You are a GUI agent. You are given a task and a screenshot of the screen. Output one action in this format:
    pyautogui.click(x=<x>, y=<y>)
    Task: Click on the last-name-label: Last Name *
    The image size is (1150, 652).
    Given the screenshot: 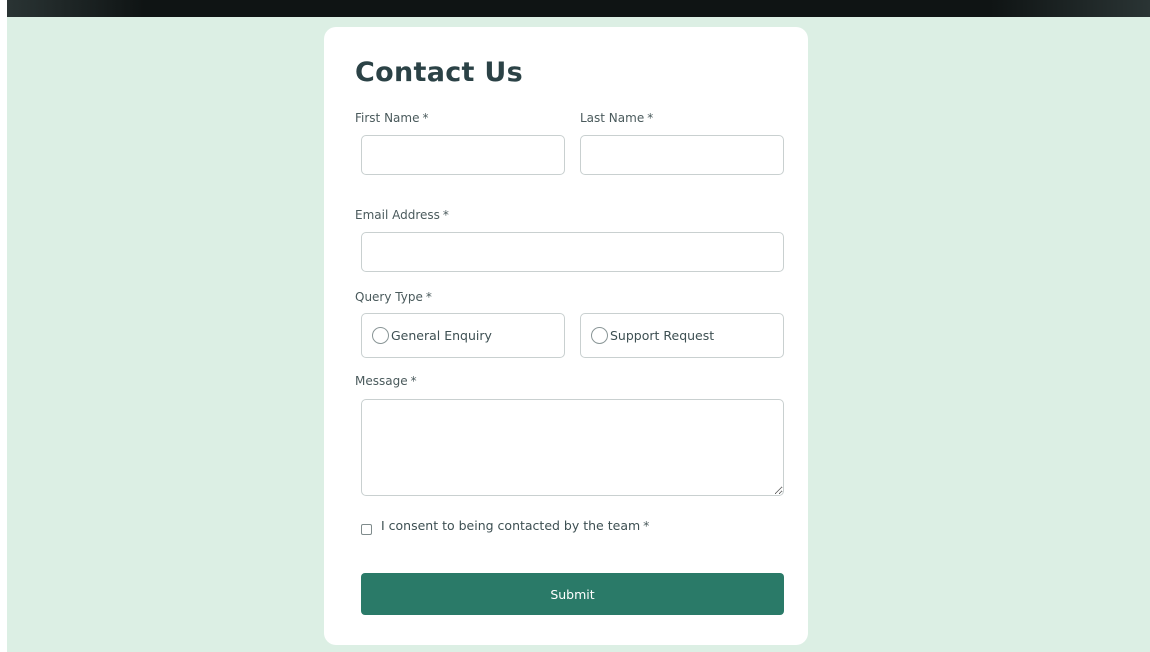 What is the action you would take?
    pyautogui.click(x=616, y=118)
    